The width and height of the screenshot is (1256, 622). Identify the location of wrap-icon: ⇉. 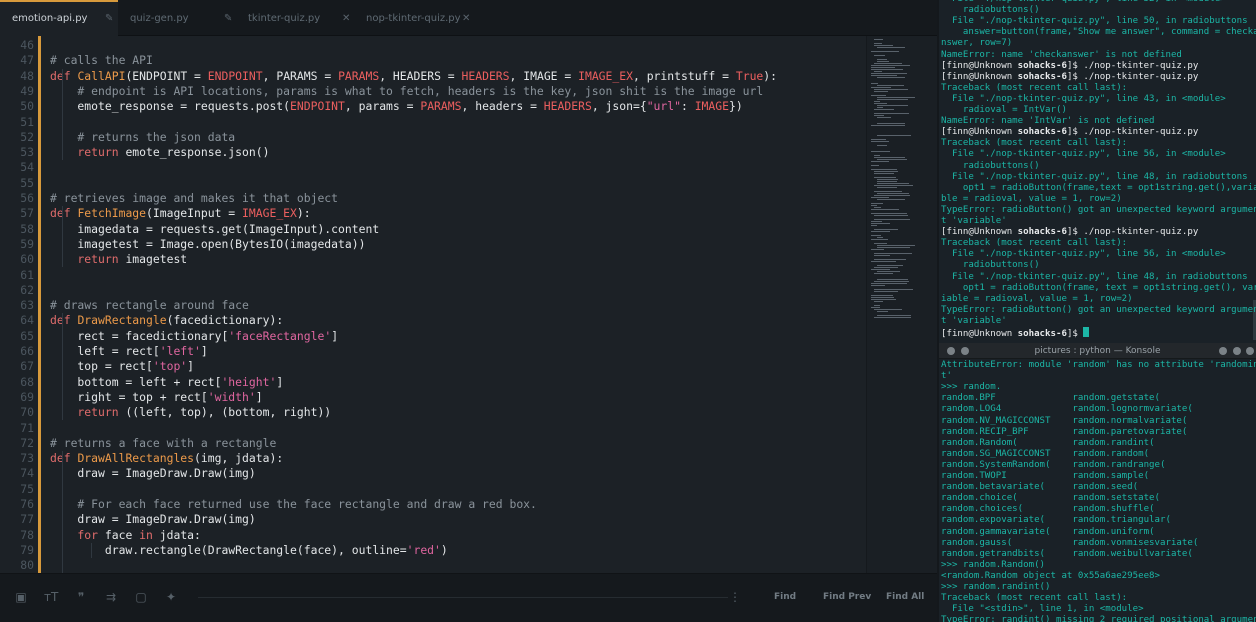
(111, 597).